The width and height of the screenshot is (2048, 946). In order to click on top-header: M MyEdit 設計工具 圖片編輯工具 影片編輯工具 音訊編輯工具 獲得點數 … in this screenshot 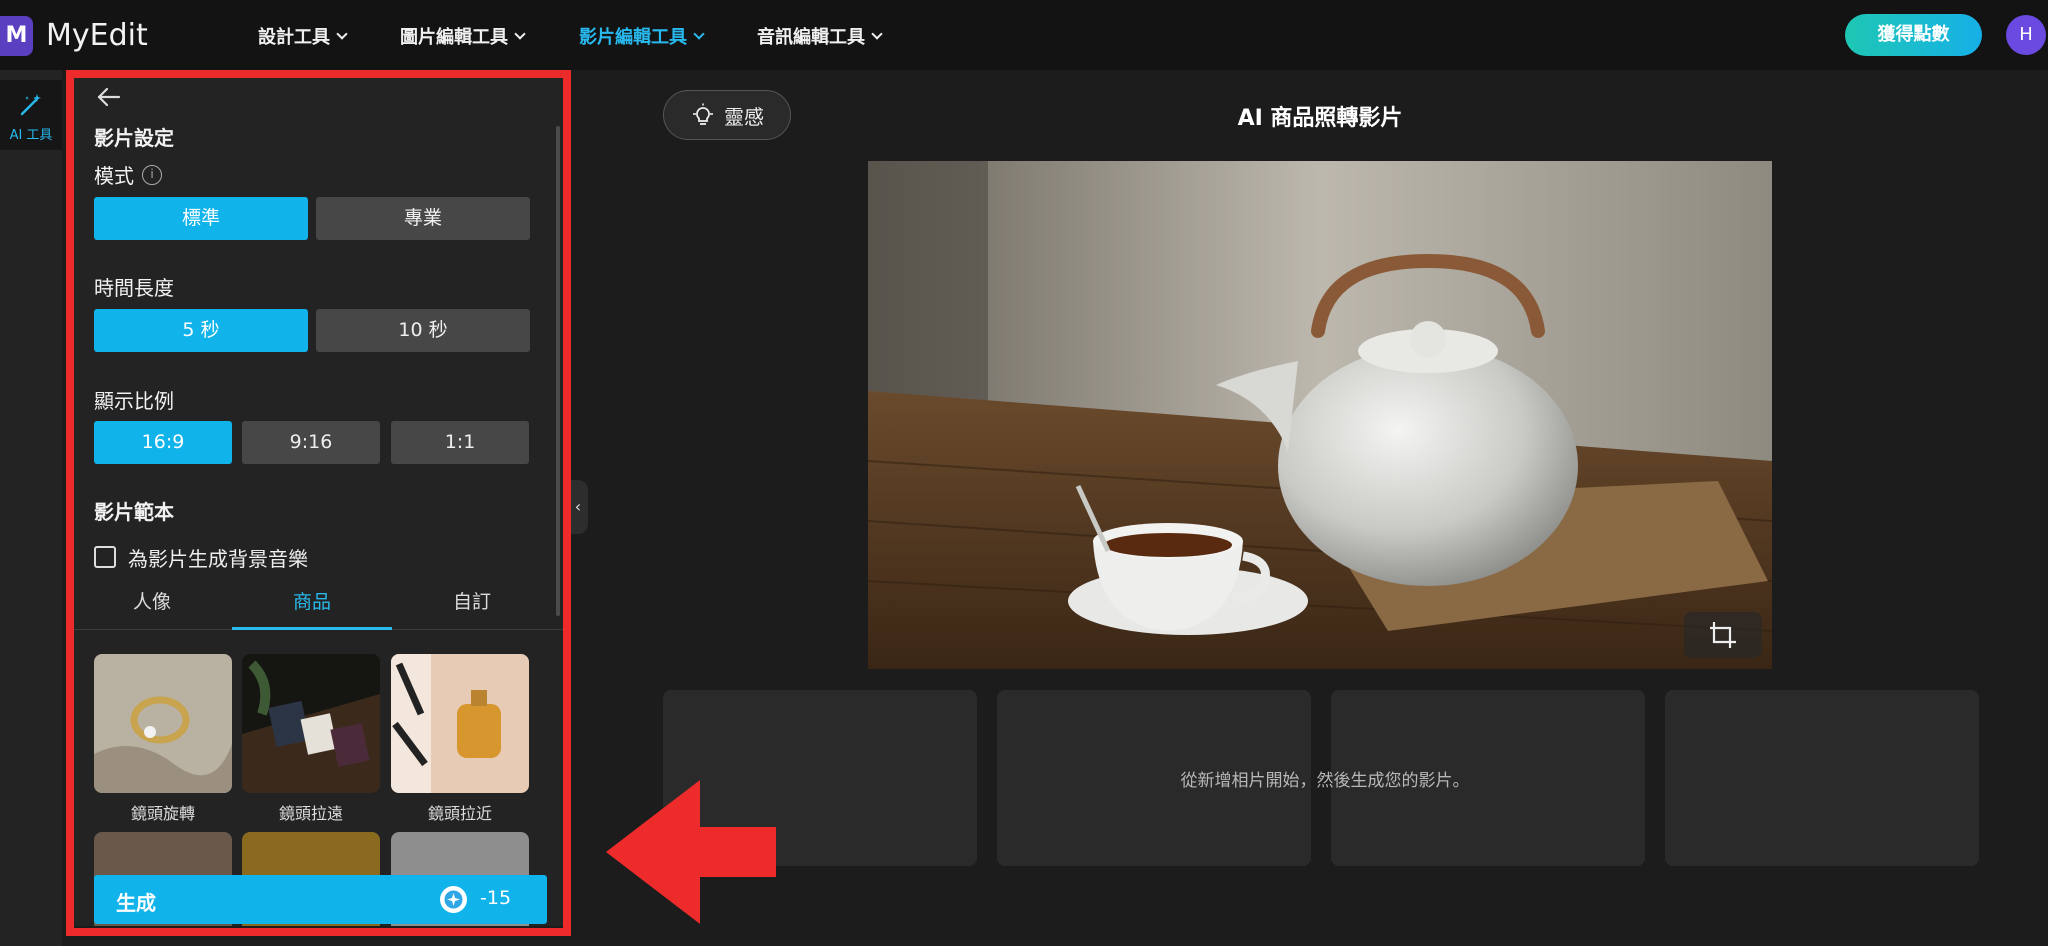, I will do `click(1024, 35)`.